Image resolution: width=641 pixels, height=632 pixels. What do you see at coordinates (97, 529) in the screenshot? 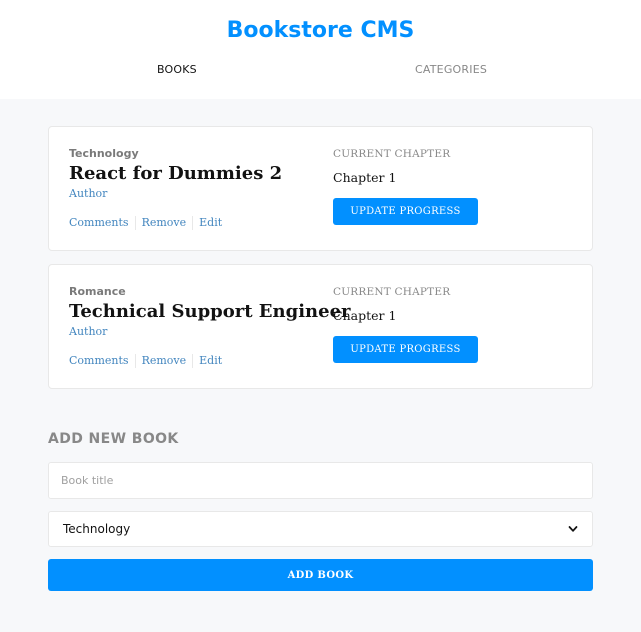
I see `category-select-value: Technology` at bounding box center [97, 529].